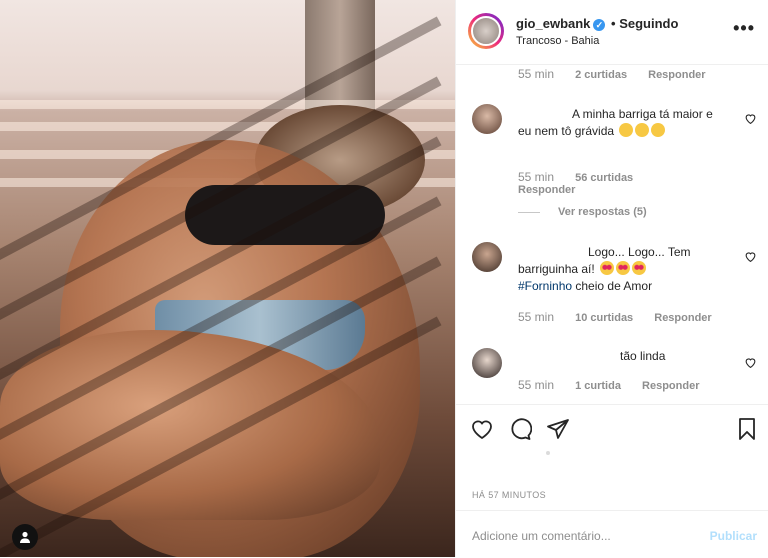  Describe the element at coordinates (612, 534) in the screenshot. I see `add-comment-bar: Adicione um comentário... Publicar` at that location.